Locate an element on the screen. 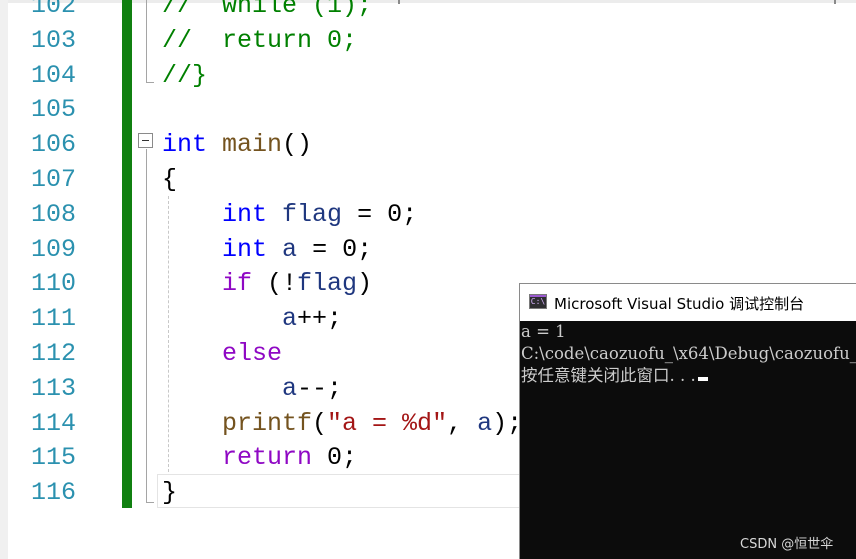  code-token: (! is located at coordinates (275, 284).